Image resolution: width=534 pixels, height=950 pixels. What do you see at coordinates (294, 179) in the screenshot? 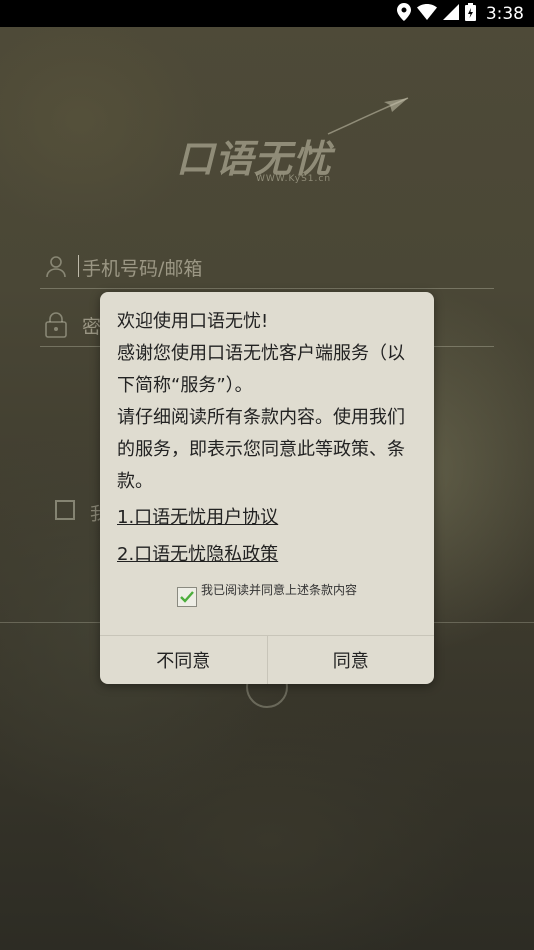
I see `logo-url-text: WWW.KyS1.cn` at bounding box center [294, 179].